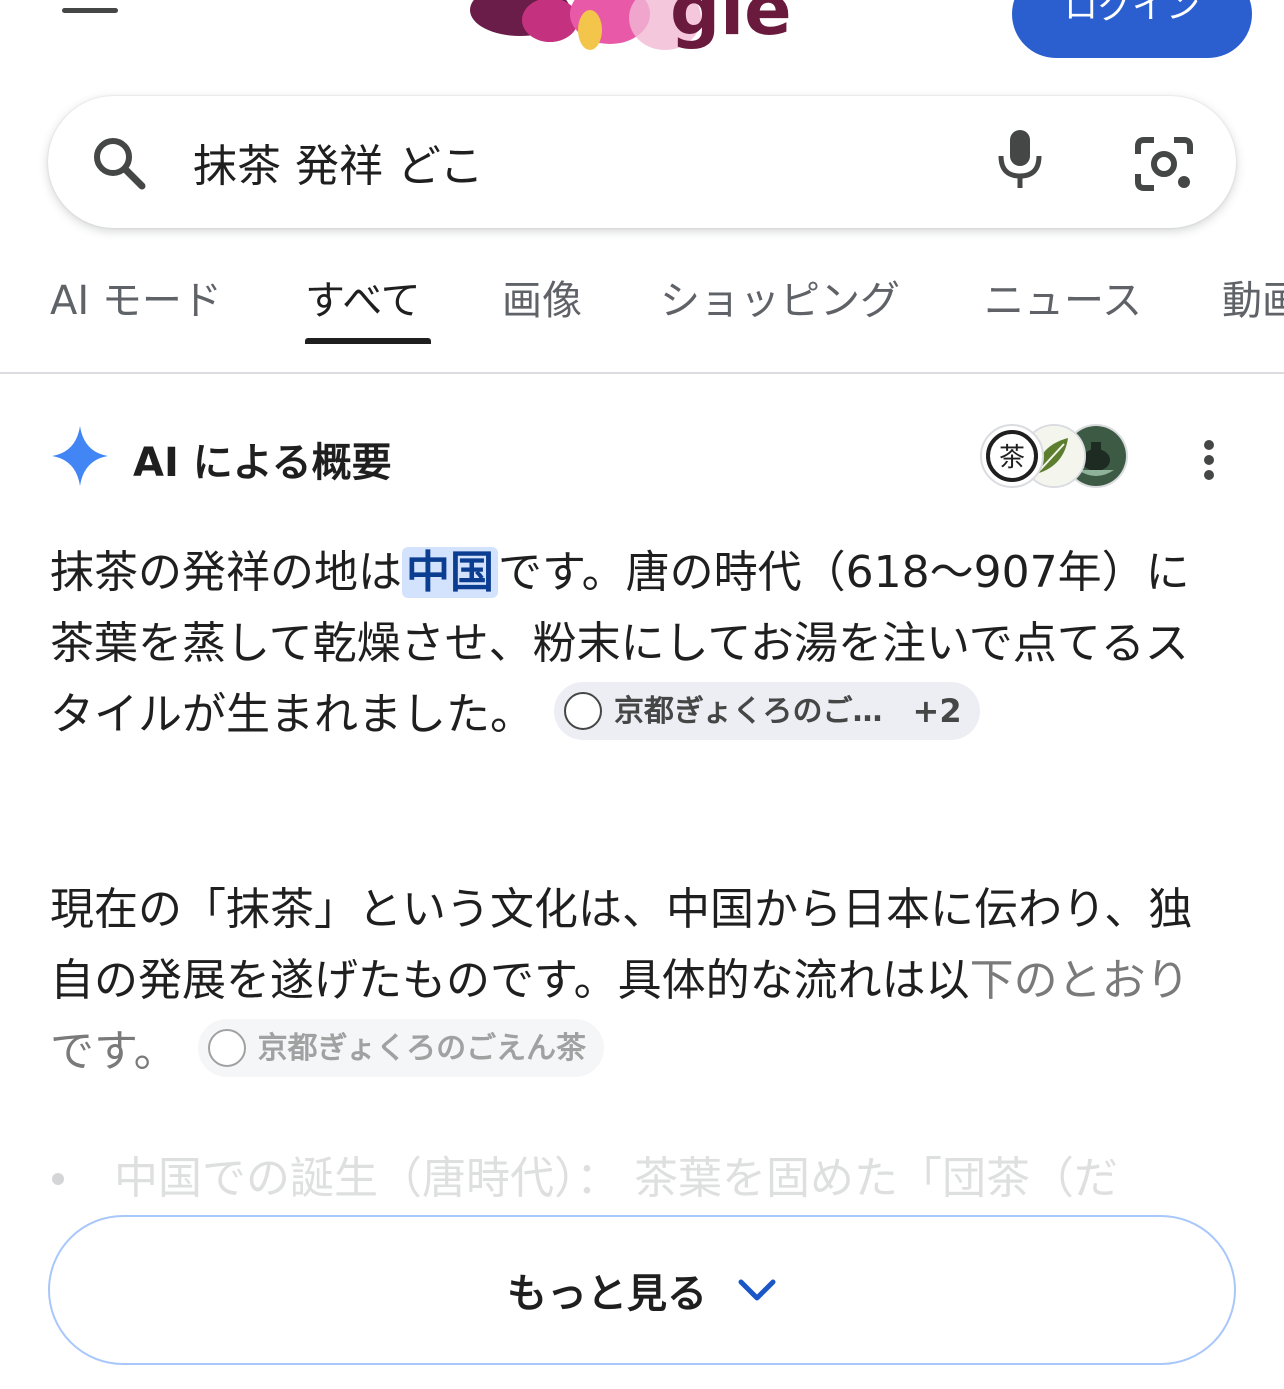 The height and width of the screenshot is (1389, 1284). I want to click on source-favicon-tea: 茶, so click(1012, 456).